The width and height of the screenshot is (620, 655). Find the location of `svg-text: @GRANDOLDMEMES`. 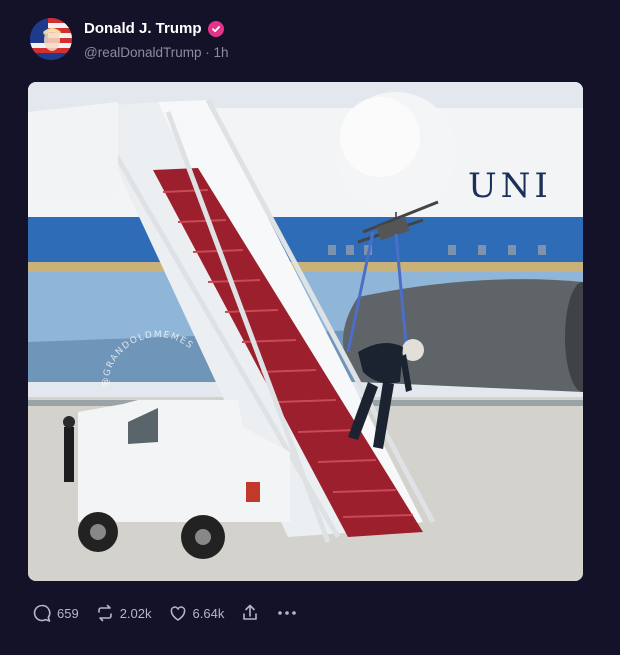

svg-text: @GRANDOLDMEMES is located at coordinates (148, 358).